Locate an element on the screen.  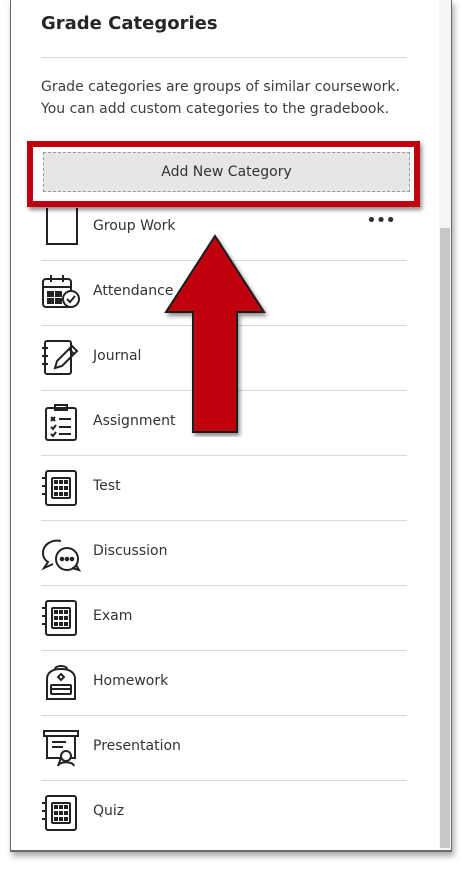
scrollbar-thumb is located at coordinates (445, 538).